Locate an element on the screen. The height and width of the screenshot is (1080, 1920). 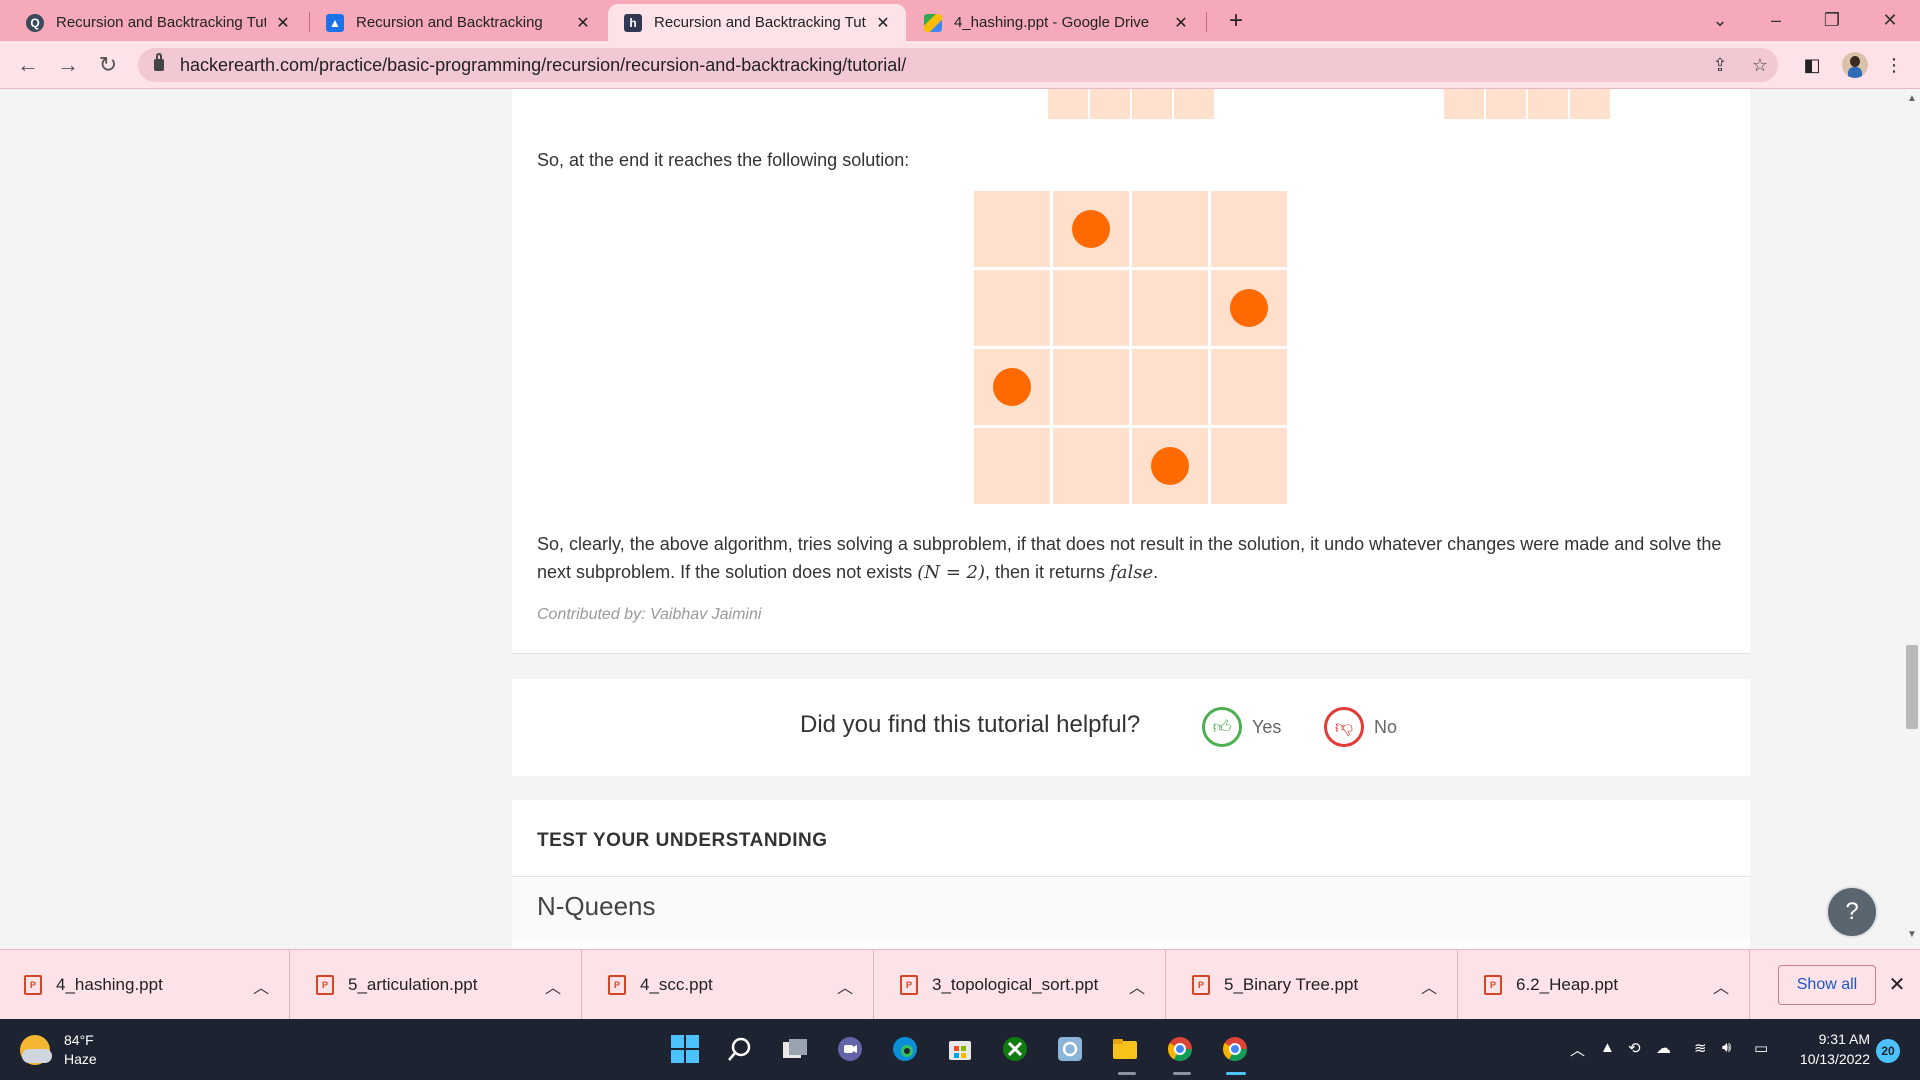
restore-icon: ❐ is located at coordinates (1832, 20).